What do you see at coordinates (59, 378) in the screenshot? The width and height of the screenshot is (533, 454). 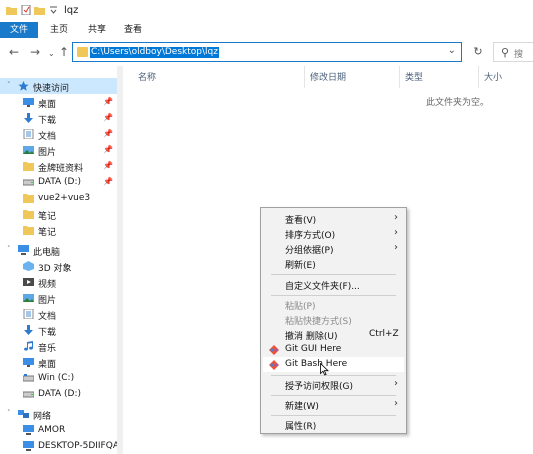 I see `sidebar-item-win-drive: Win (C:)` at bounding box center [59, 378].